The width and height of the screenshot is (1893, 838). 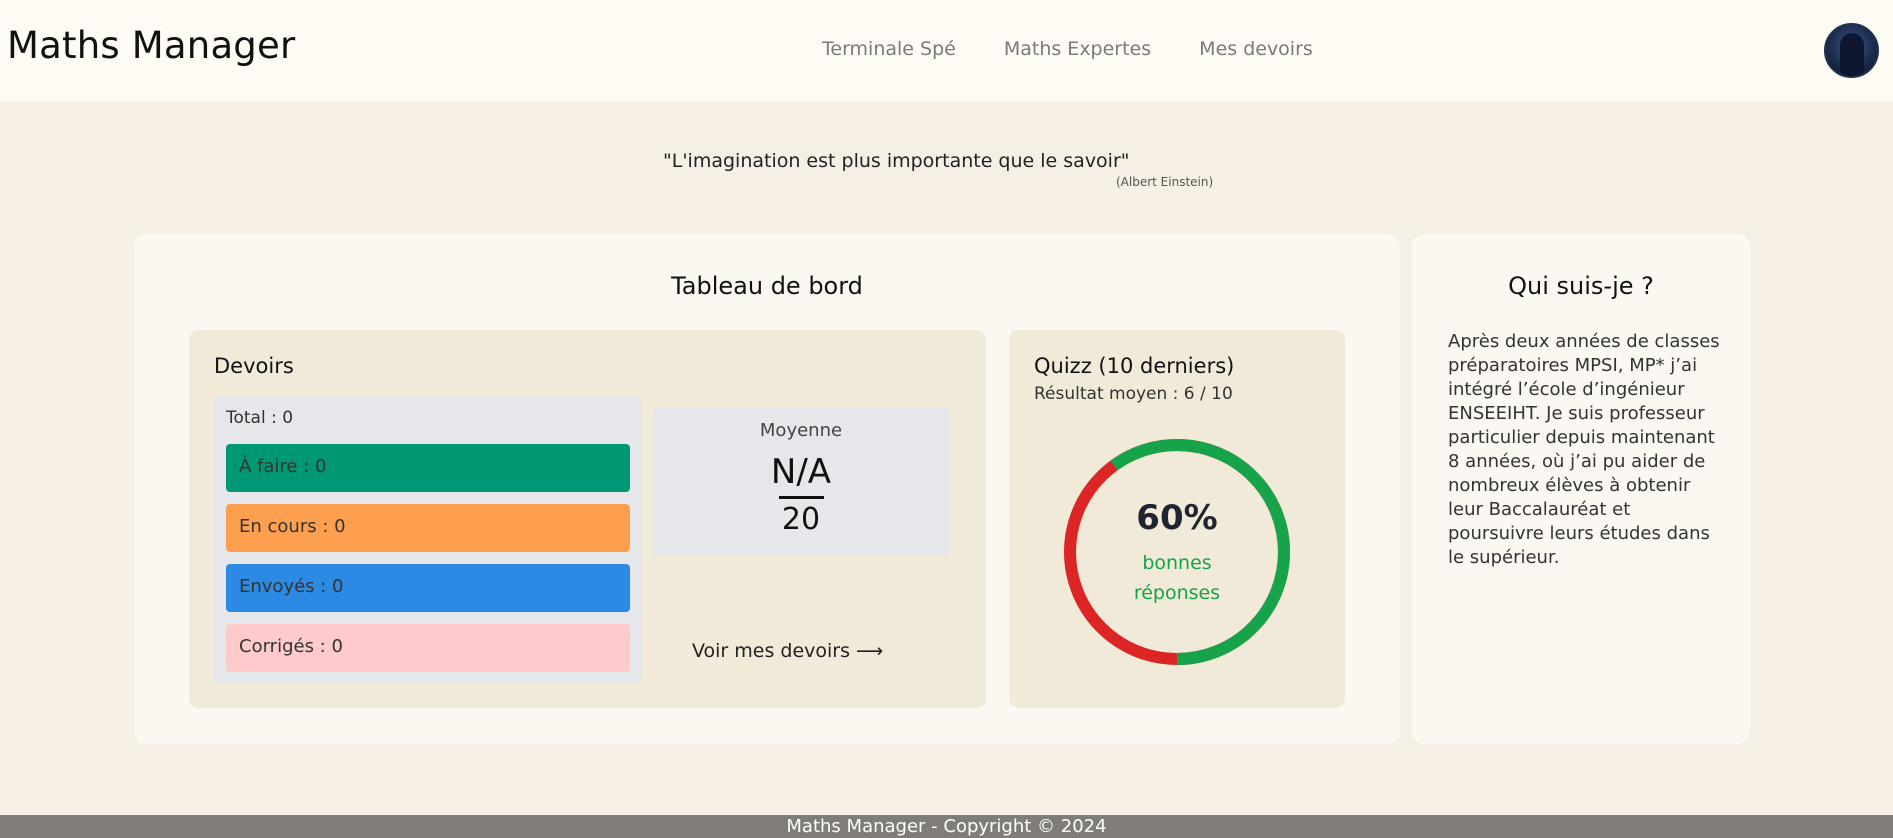 What do you see at coordinates (1177, 563) in the screenshot?
I see `quiz-percent-label-line1: bonnes` at bounding box center [1177, 563].